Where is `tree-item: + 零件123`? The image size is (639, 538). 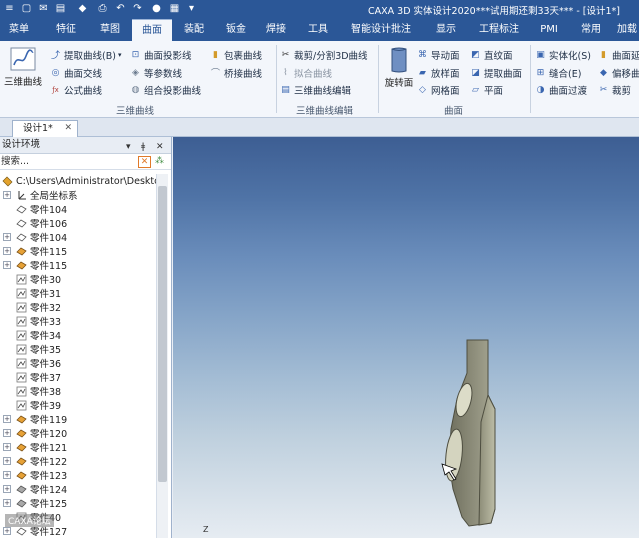
tree-item: + 零件123 is located at coordinates (35, 475).